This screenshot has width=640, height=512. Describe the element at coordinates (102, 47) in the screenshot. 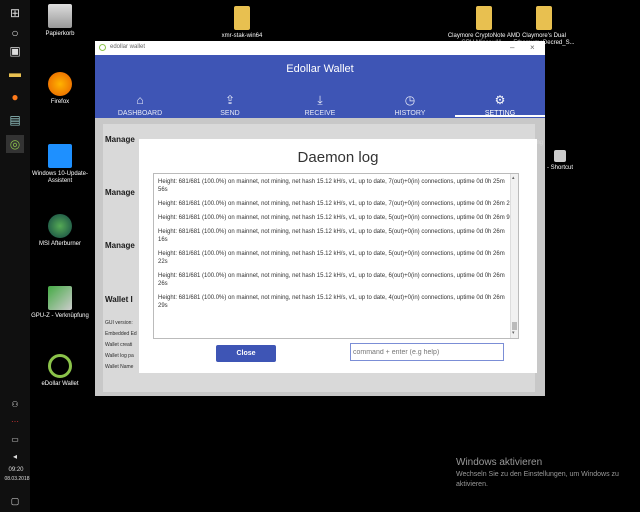

I see `app-icon` at that location.